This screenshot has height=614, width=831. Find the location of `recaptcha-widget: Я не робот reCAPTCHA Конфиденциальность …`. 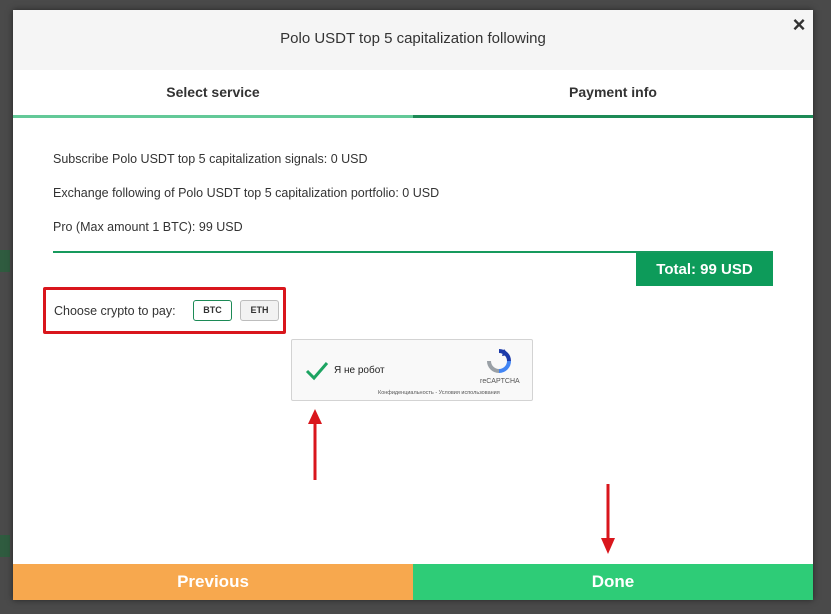

recaptcha-widget: Я не робот reCAPTCHA Конфиденциальность … is located at coordinates (412, 370).